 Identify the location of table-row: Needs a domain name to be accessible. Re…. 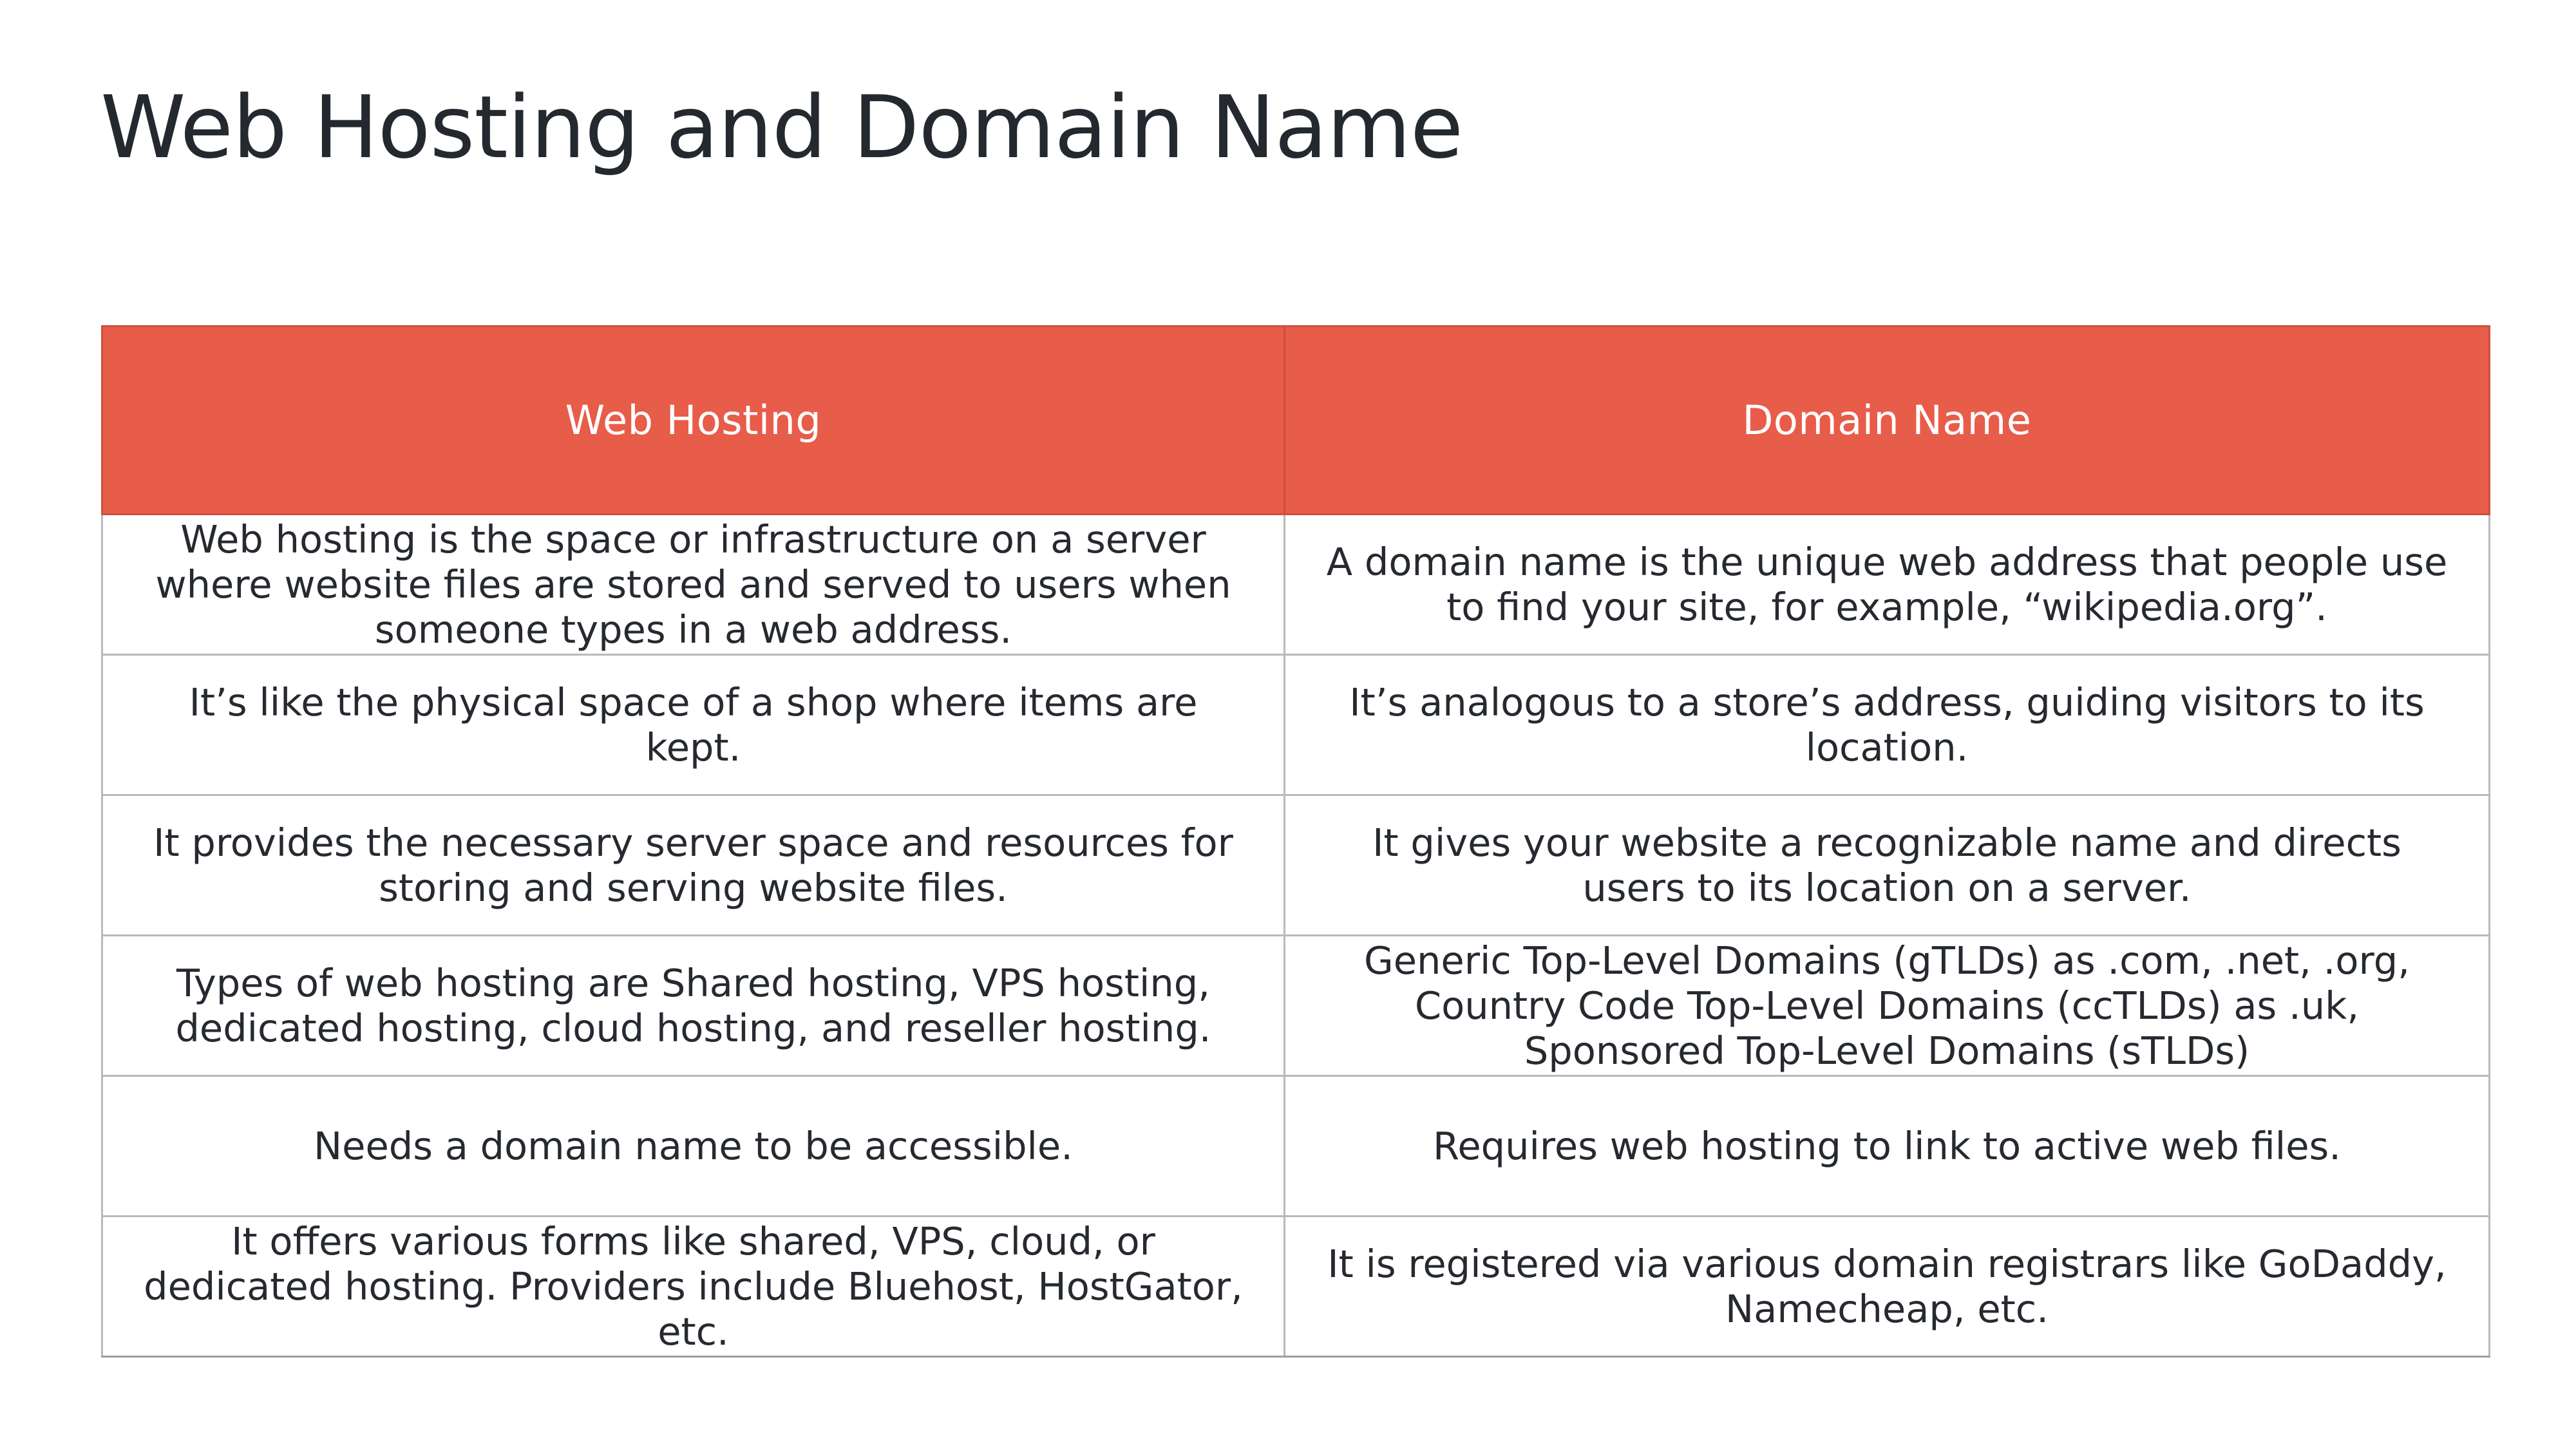
(1295, 1146).